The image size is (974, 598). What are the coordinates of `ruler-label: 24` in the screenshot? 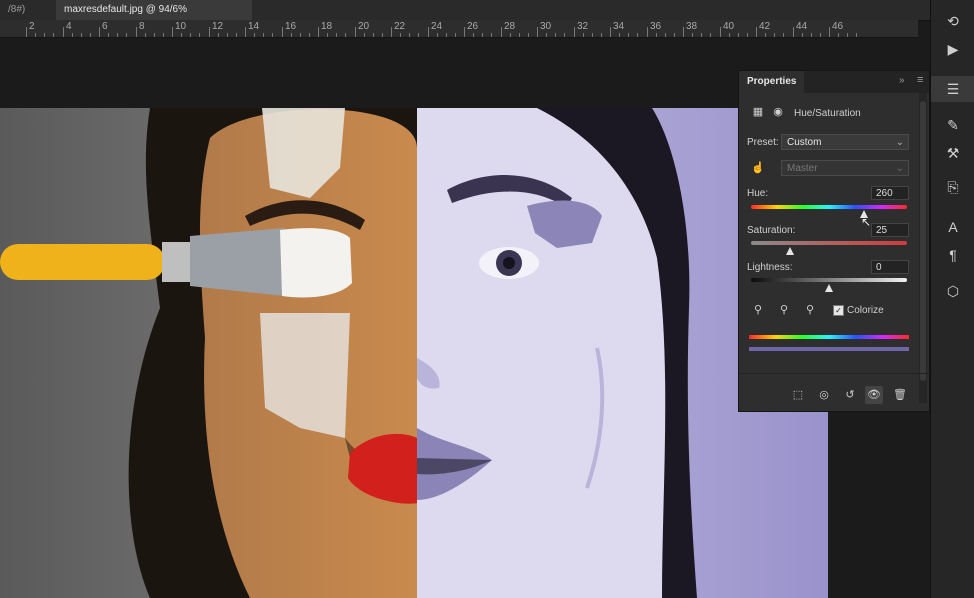 It's located at (437, 26).